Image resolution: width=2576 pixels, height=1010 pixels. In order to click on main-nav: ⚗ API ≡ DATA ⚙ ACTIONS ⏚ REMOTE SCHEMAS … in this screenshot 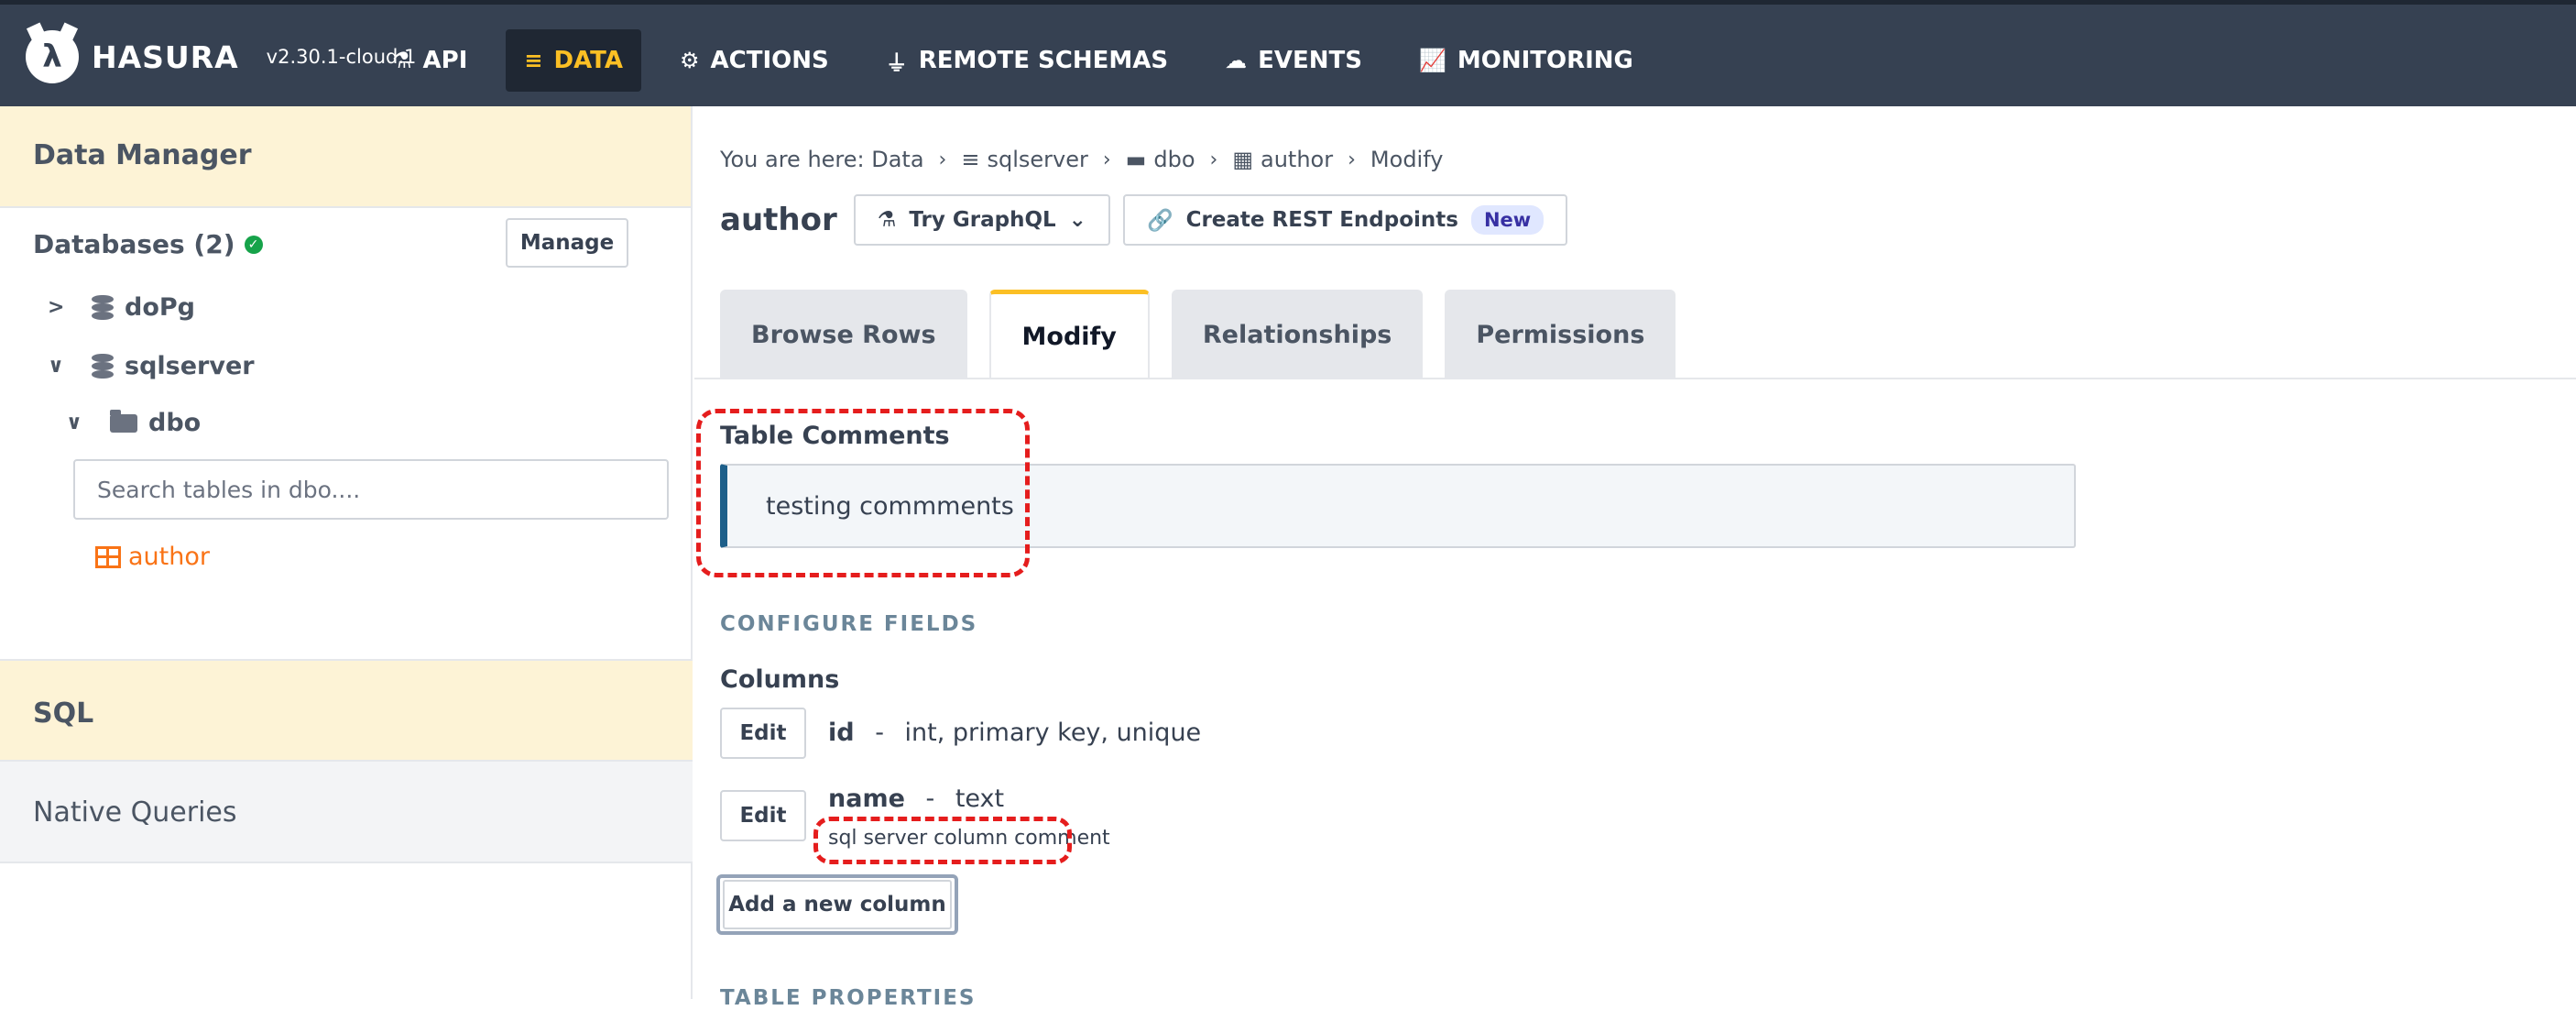, I will do `click(1023, 60)`.